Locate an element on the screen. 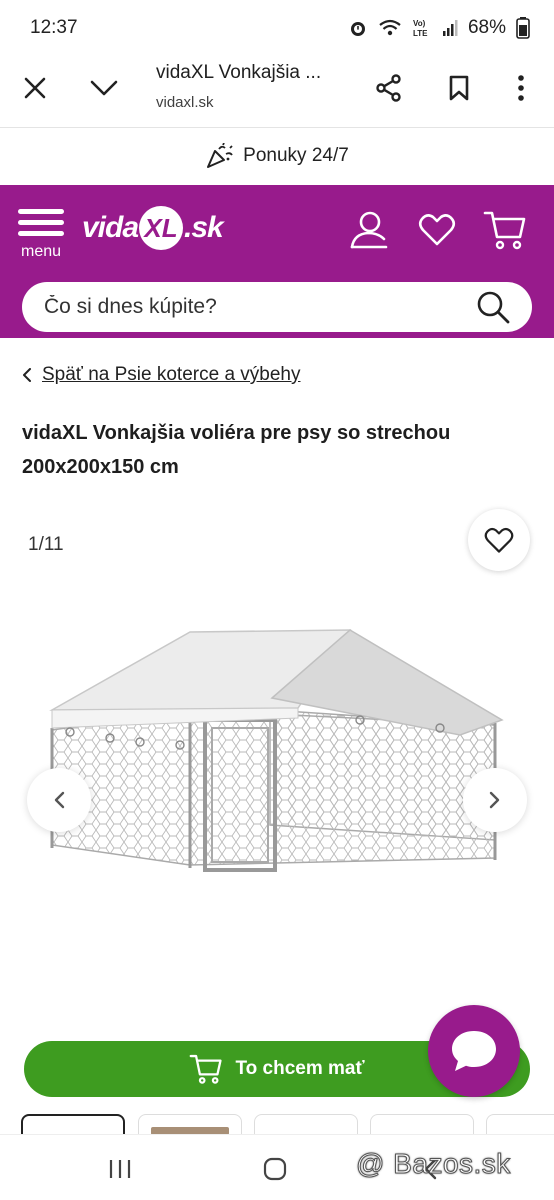 The height and width of the screenshot is (1200, 554). volte-icon: Vo)LTE is located at coordinates (420, 28).